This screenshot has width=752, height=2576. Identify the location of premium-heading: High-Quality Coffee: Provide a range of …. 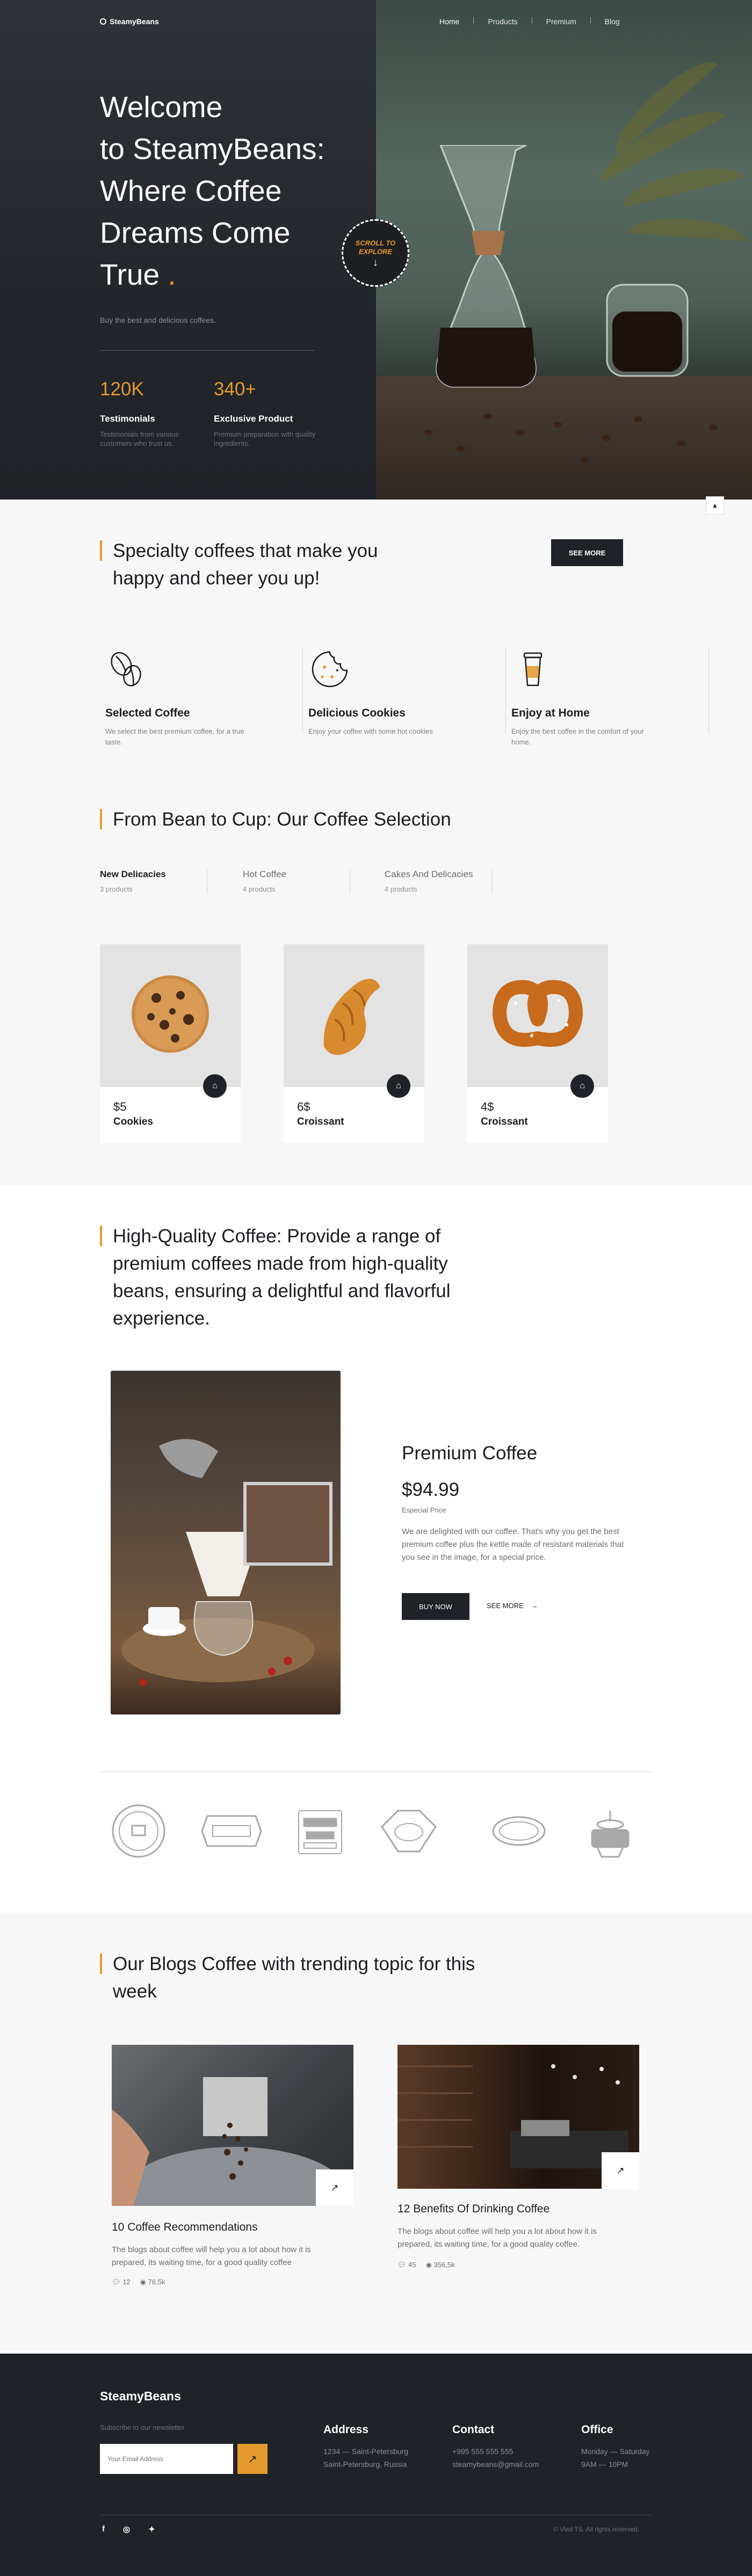
(300, 1277).